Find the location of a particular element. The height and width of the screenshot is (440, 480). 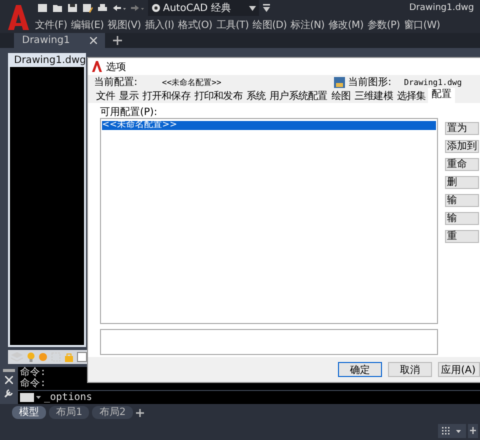

dialog-title: 选项 is located at coordinates (116, 67).